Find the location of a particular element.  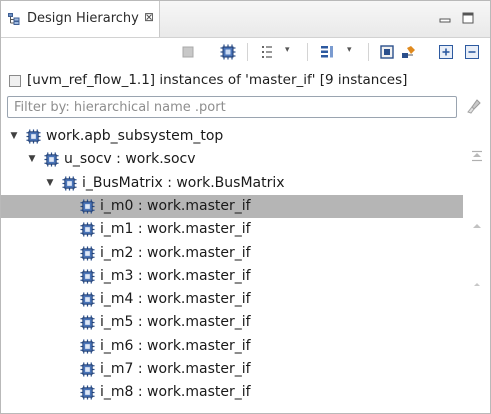

expand-all-icon is located at coordinates (446, 52).